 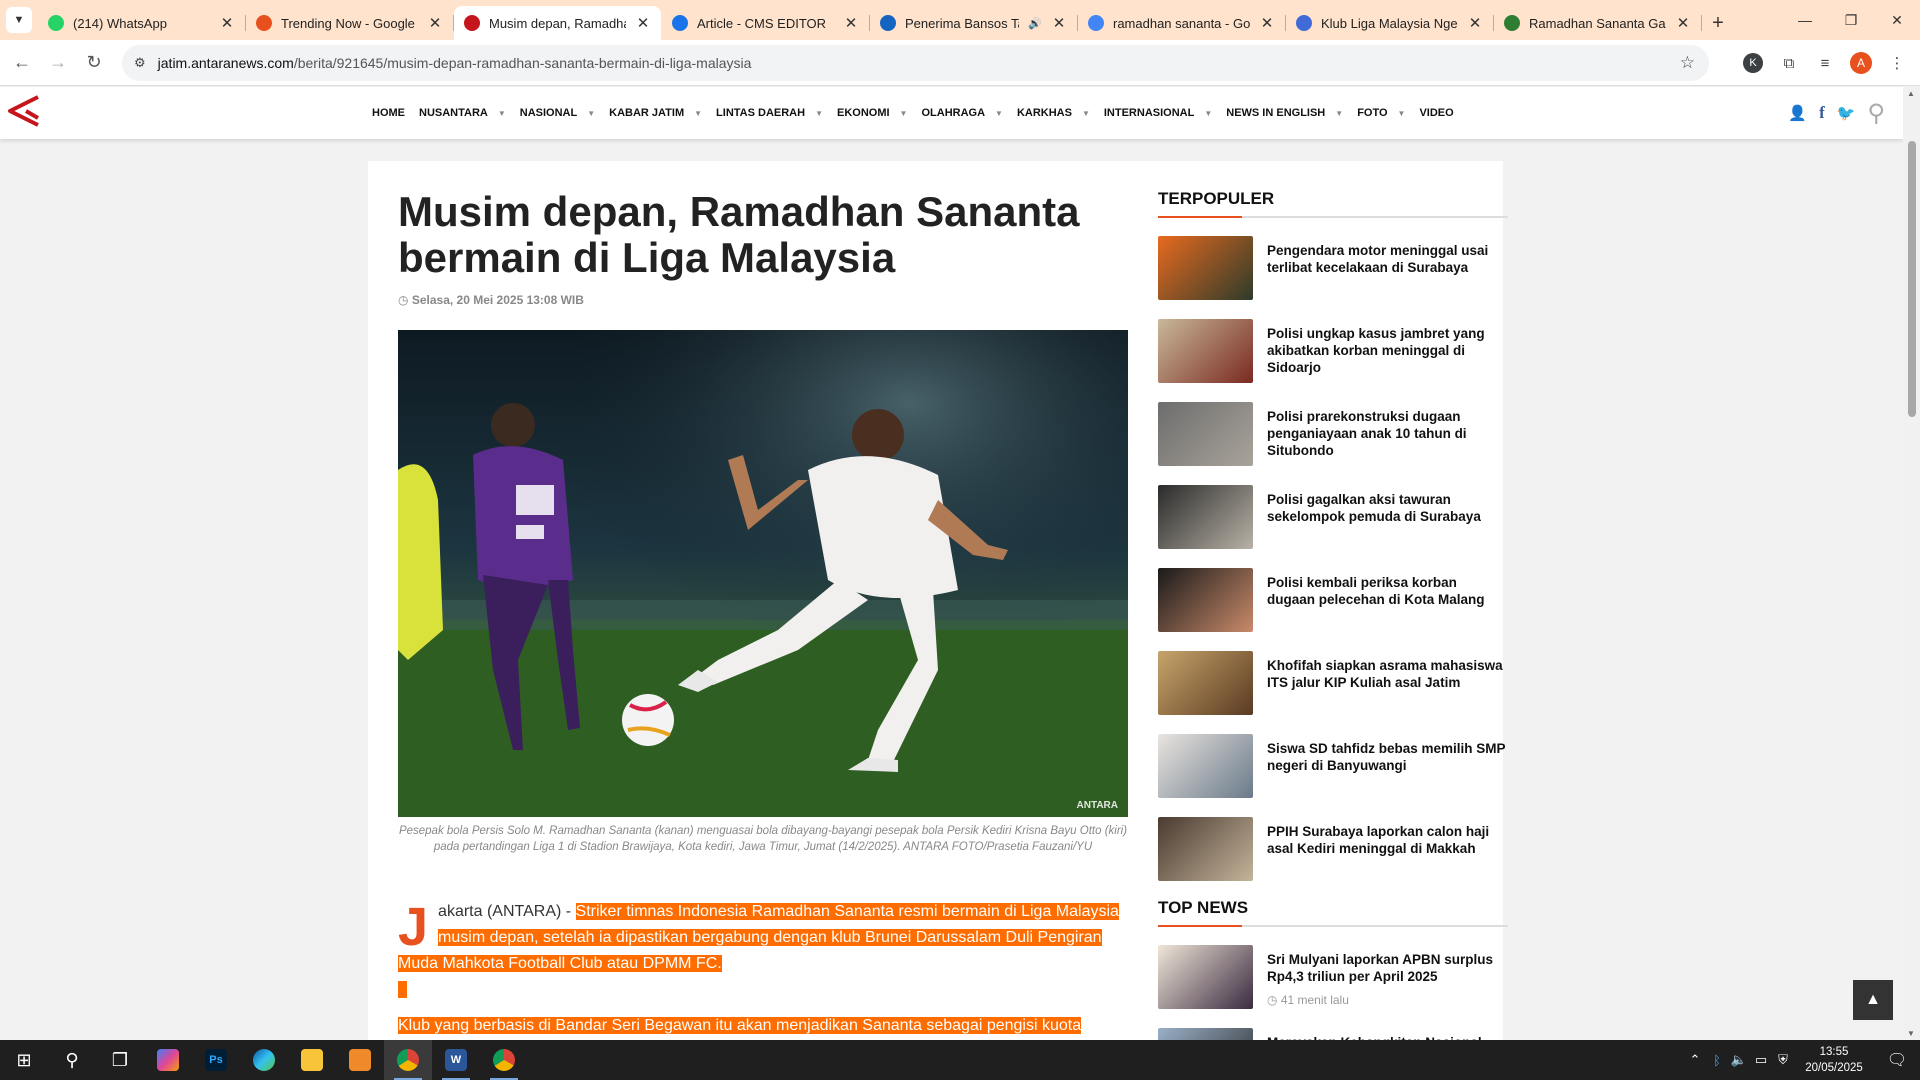 What do you see at coordinates (1873, 1000) in the screenshot?
I see `back-to-top-button: ▲` at bounding box center [1873, 1000].